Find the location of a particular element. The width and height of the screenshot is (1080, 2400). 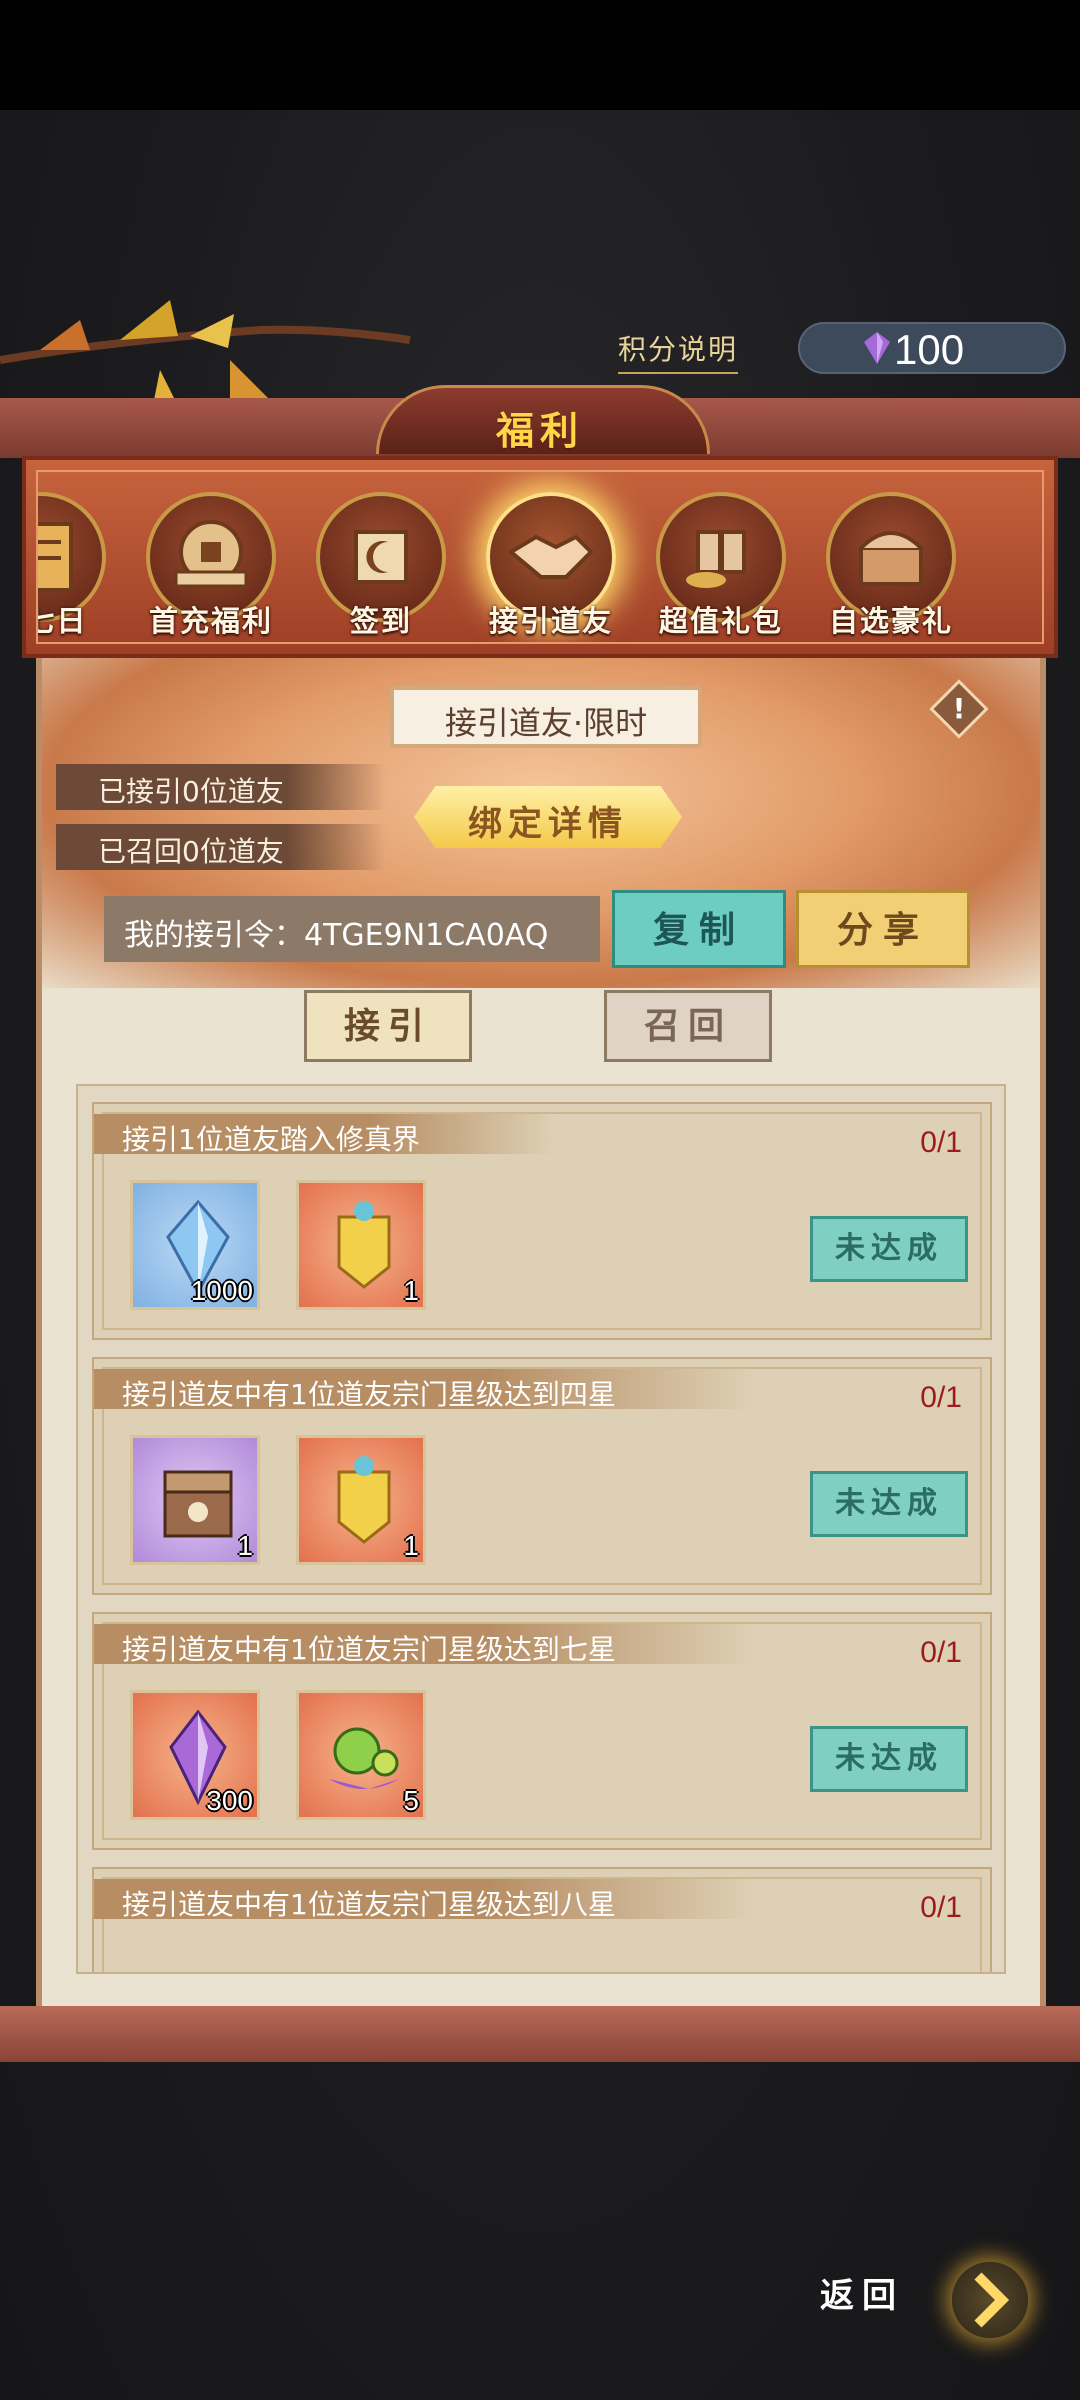

reward-qty: 5 is located at coordinates (411, 1800).